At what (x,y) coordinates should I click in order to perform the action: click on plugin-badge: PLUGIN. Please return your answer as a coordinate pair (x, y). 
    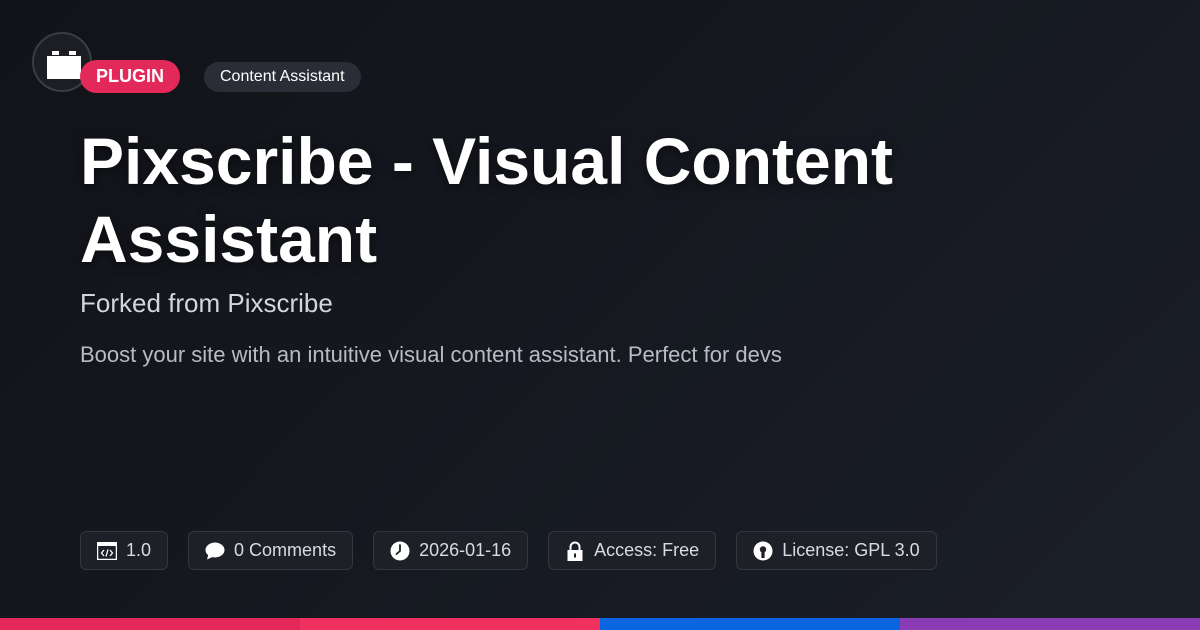
    Looking at the image, I should click on (130, 76).